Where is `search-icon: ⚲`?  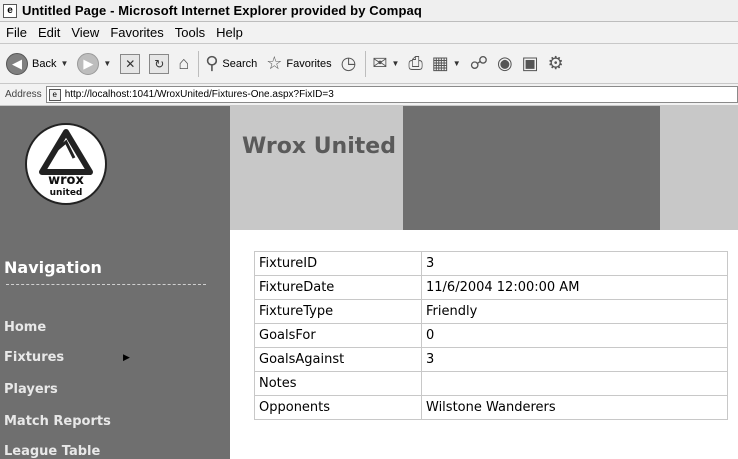
search-icon: ⚲ is located at coordinates (212, 63).